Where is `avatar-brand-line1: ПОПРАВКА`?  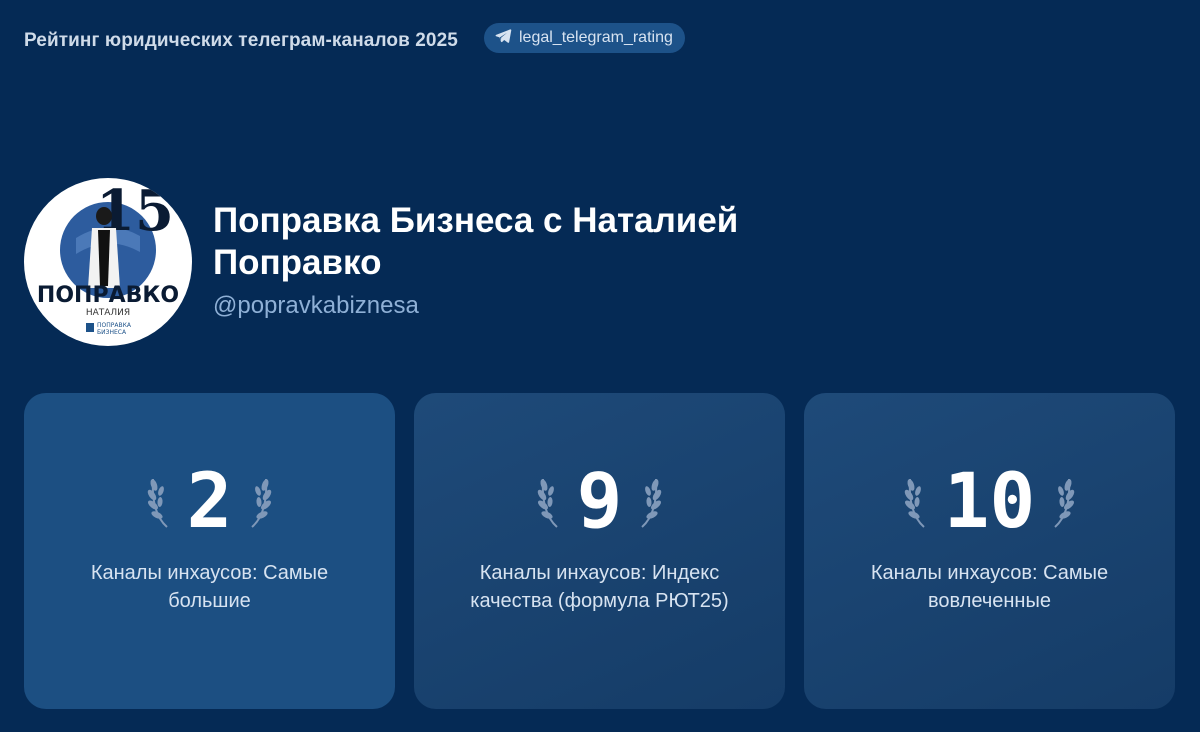 avatar-brand-line1: ПОПРАВКА is located at coordinates (114, 325).